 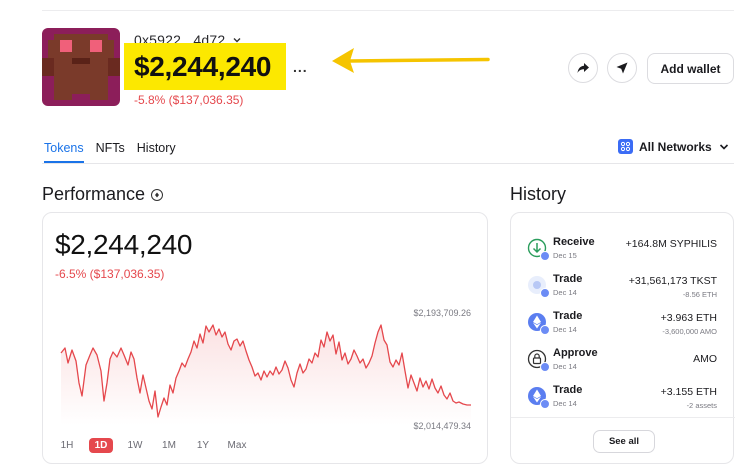 What do you see at coordinates (672, 281) in the screenshot?
I see `history-item-amount: +31,561,173 TKST` at bounding box center [672, 281].